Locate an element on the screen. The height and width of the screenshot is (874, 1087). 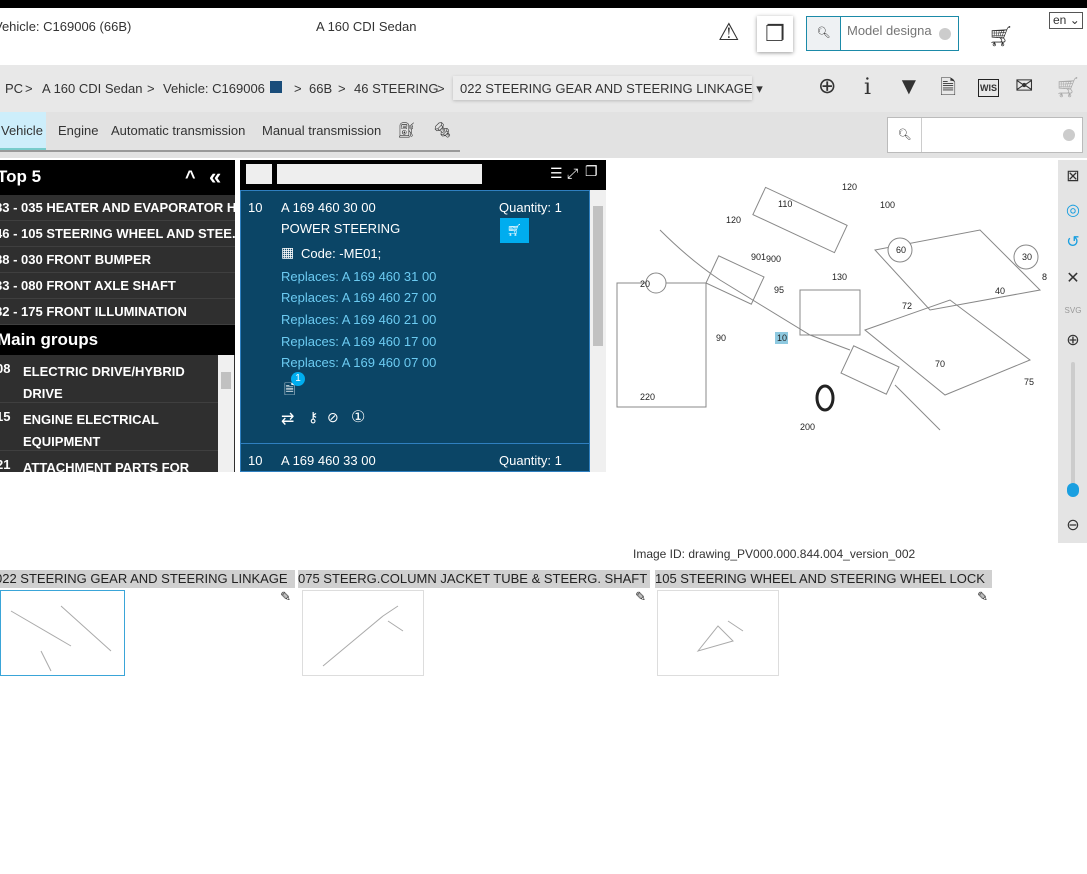
replaces-link: Replaces: A 169 460 07 00 is located at coordinates (358, 362).